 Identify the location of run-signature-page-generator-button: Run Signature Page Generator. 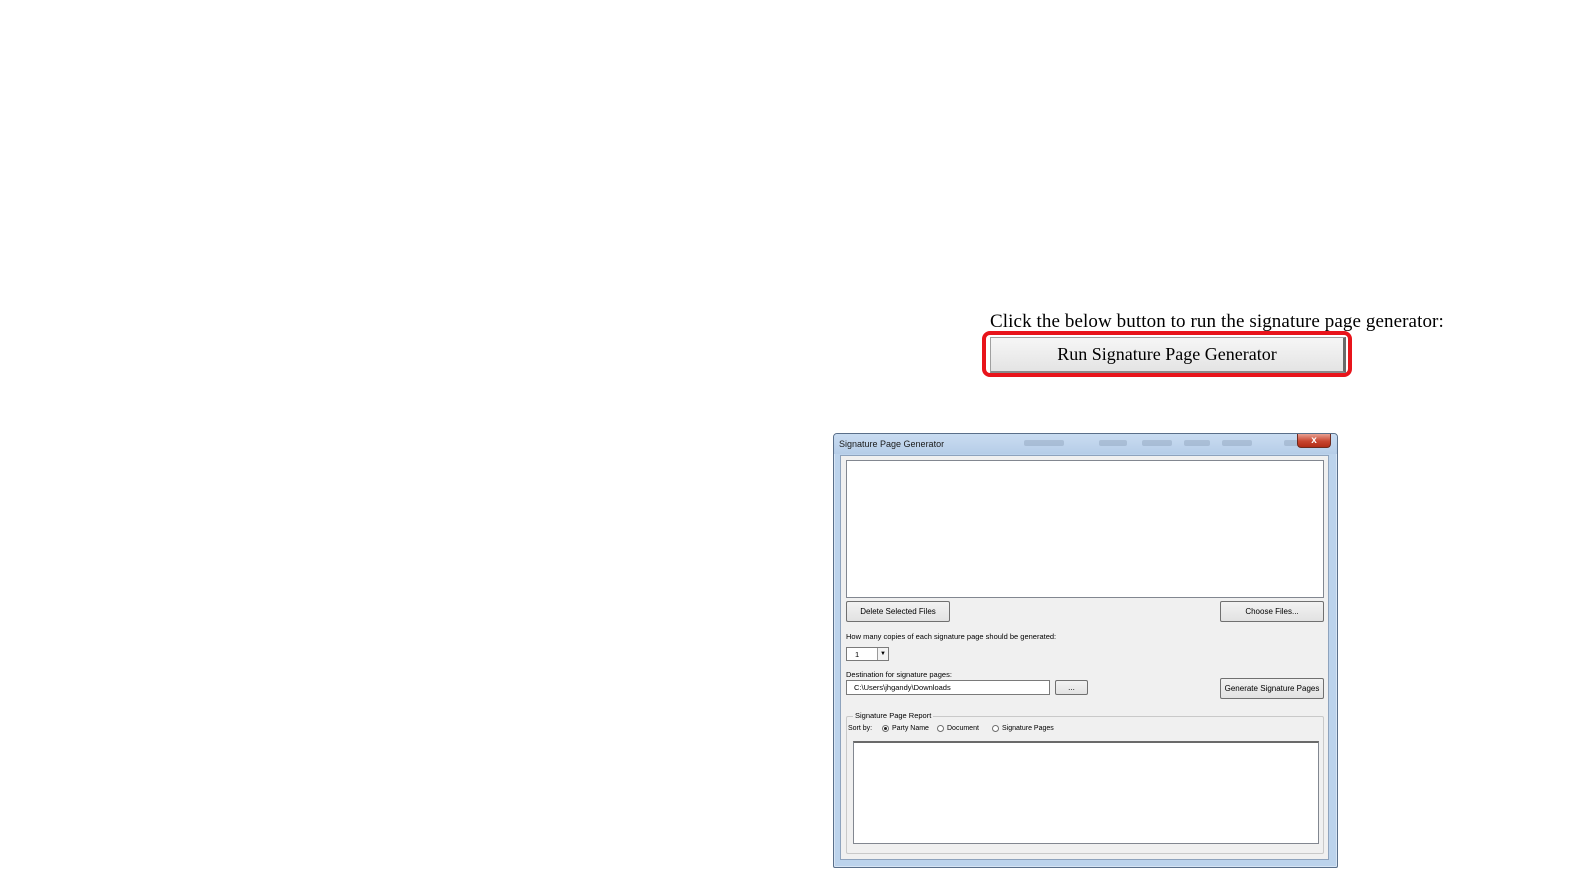
(1168, 355).